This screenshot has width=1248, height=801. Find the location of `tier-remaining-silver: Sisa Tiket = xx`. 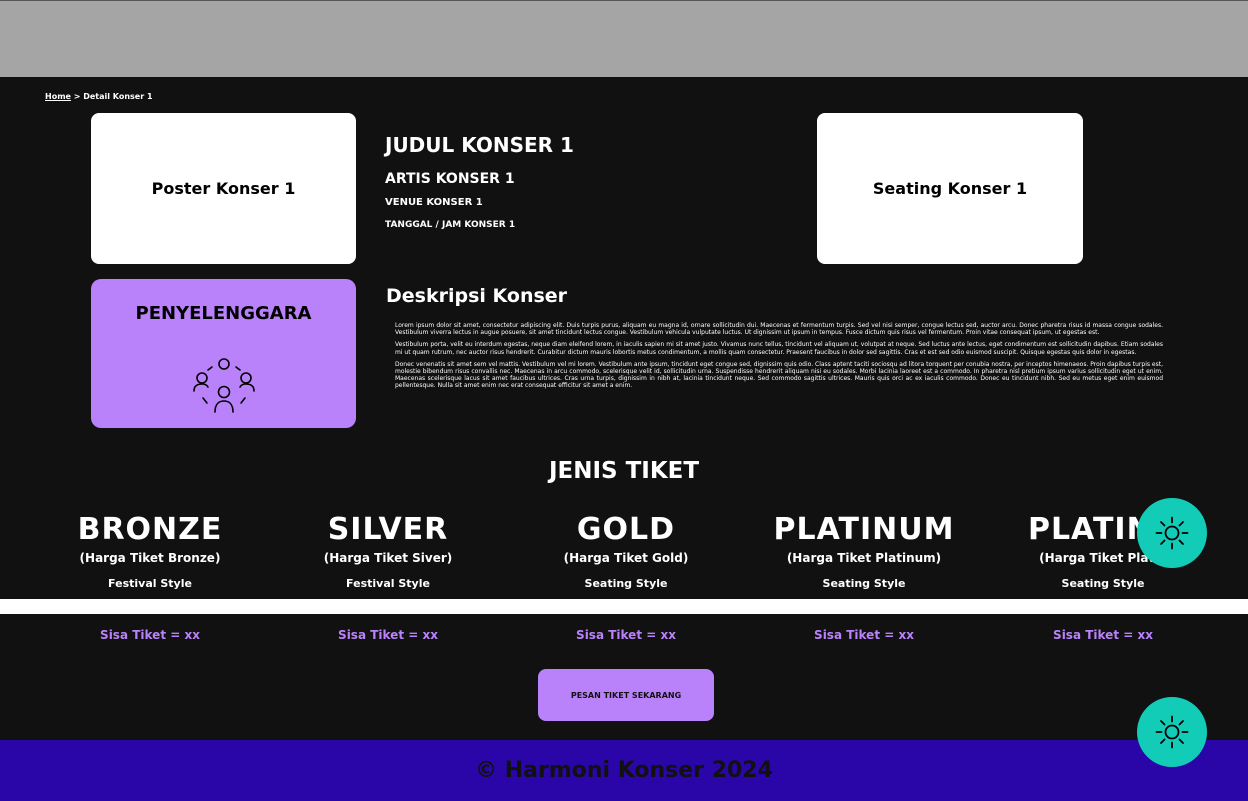

tier-remaining-silver: Sisa Tiket = xx is located at coordinates (388, 635).